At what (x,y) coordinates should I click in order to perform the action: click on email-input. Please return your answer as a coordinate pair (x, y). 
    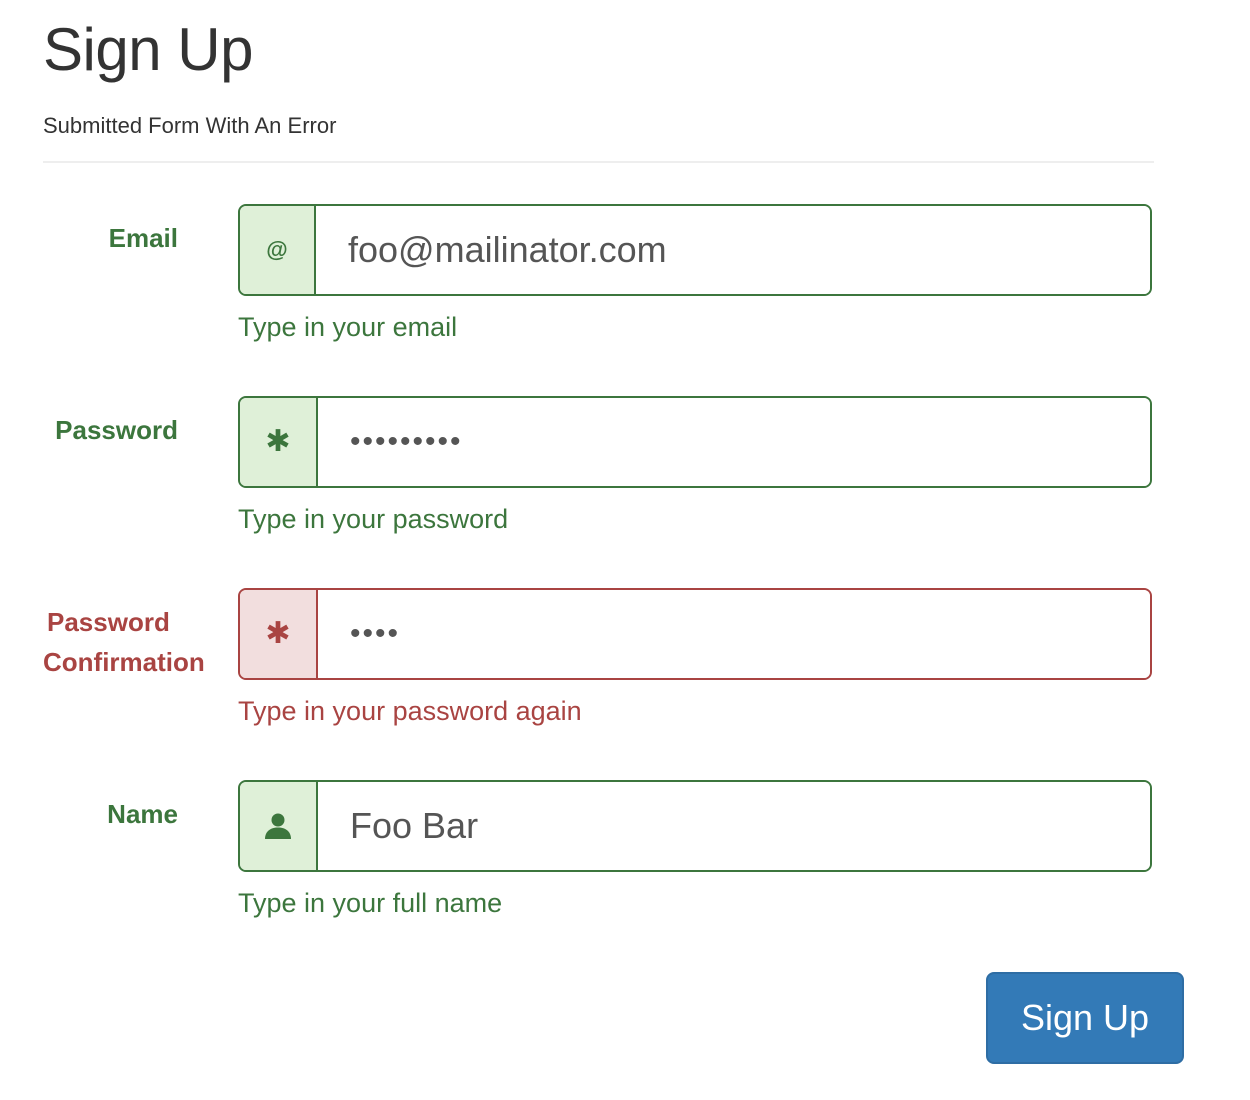
    Looking at the image, I should click on (733, 250).